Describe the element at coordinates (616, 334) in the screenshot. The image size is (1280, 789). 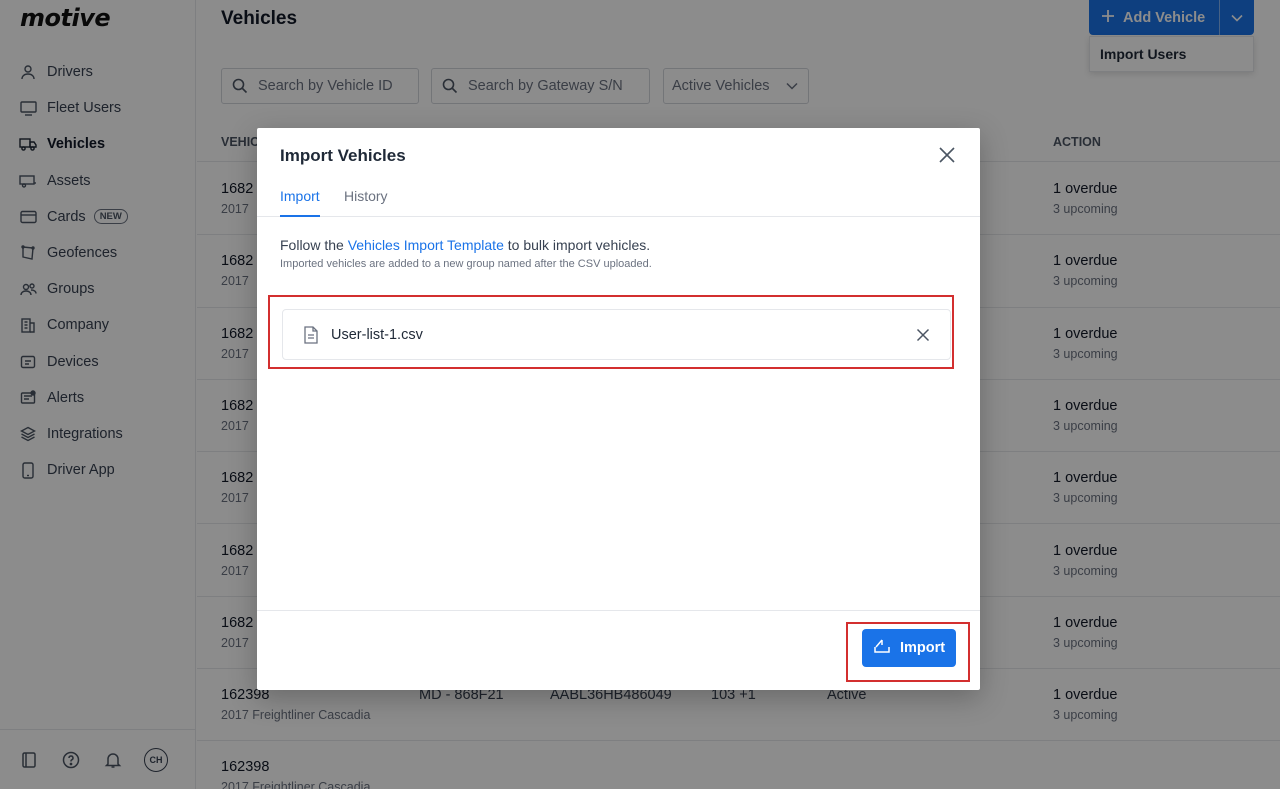
I see `uploaded-file-row: User-list-1.csv` at that location.